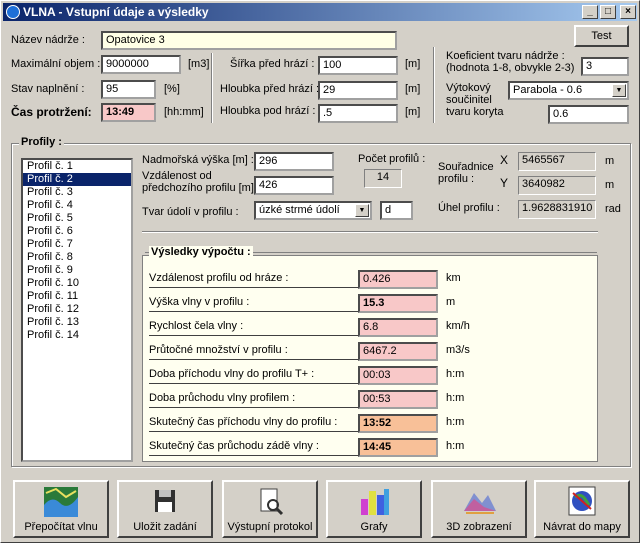 This screenshot has width=640, height=543. I want to click on list-item: Profil č. 12, so click(77, 309).